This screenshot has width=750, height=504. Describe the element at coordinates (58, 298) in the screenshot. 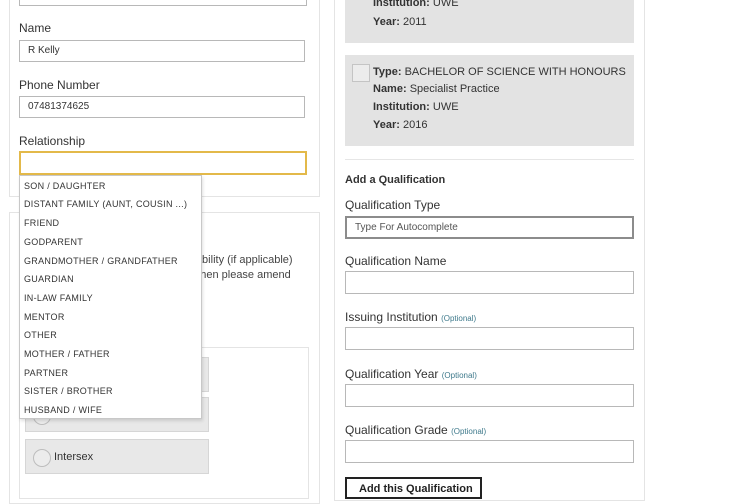

I see `dropdown-option: IN-LAW FAMILY` at that location.